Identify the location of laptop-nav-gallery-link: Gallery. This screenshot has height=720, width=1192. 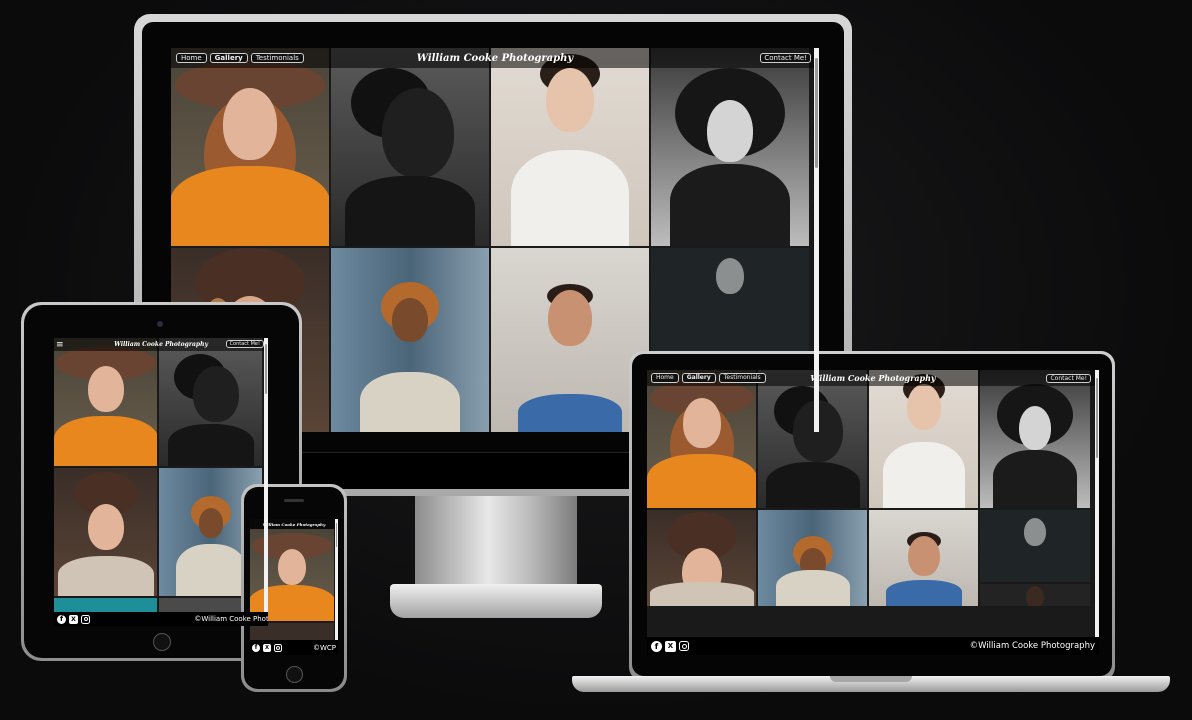
(698, 378).